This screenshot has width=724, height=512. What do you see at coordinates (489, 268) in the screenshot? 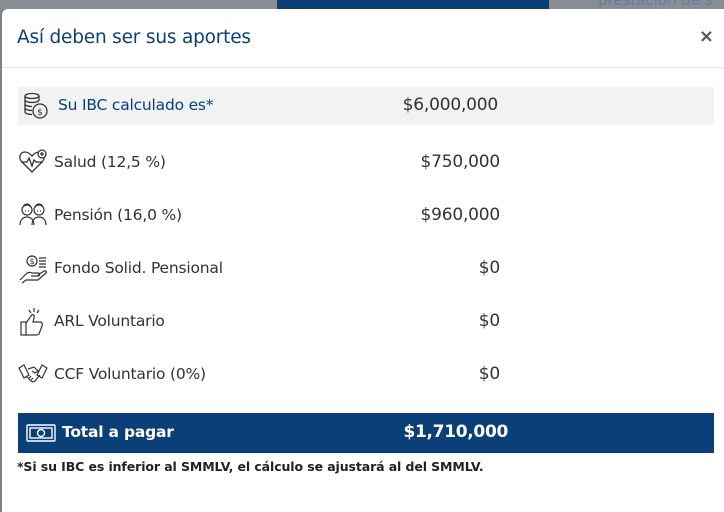
I see `fondo-value: $0` at bounding box center [489, 268].